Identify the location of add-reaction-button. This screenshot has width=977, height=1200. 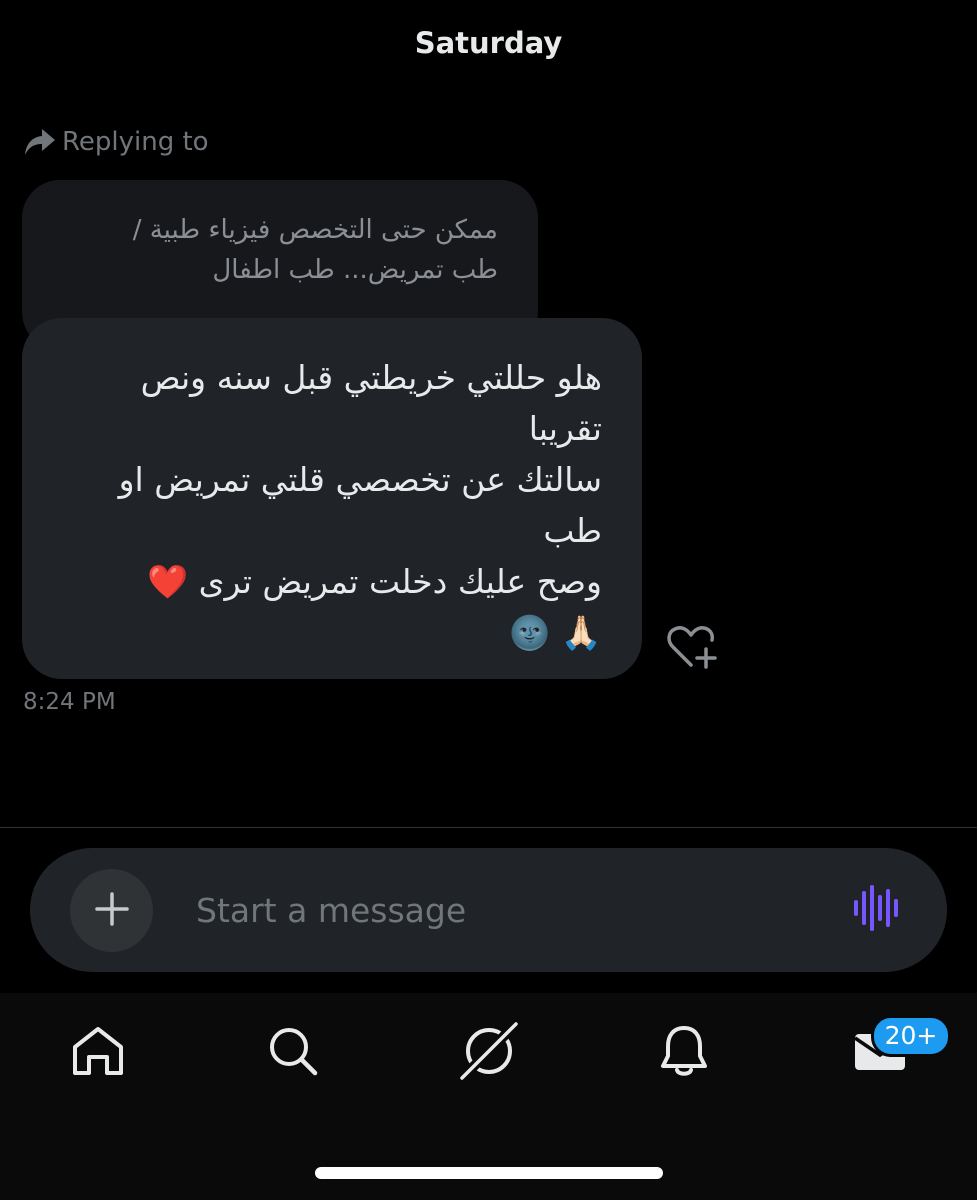
(692, 649).